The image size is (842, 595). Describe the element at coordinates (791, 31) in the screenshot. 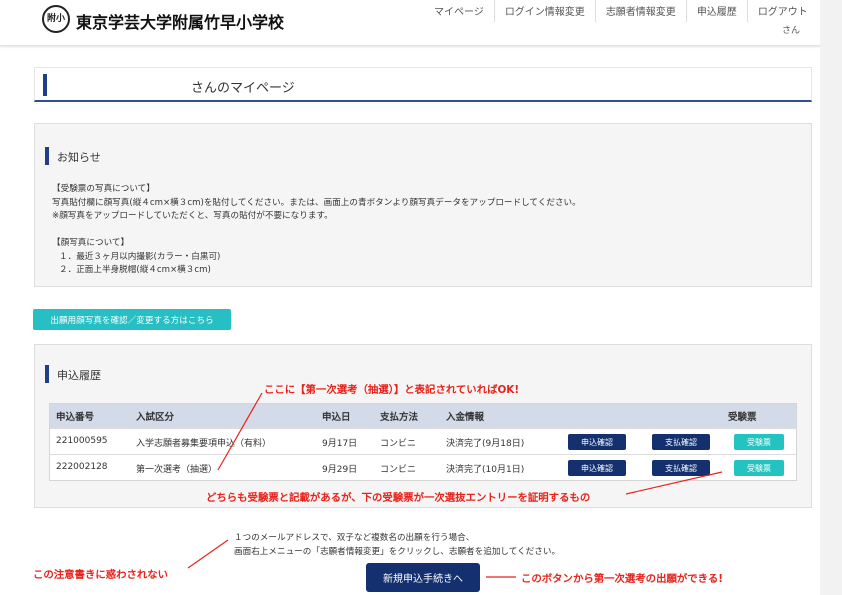

I see `user-name-suffix: さん` at that location.